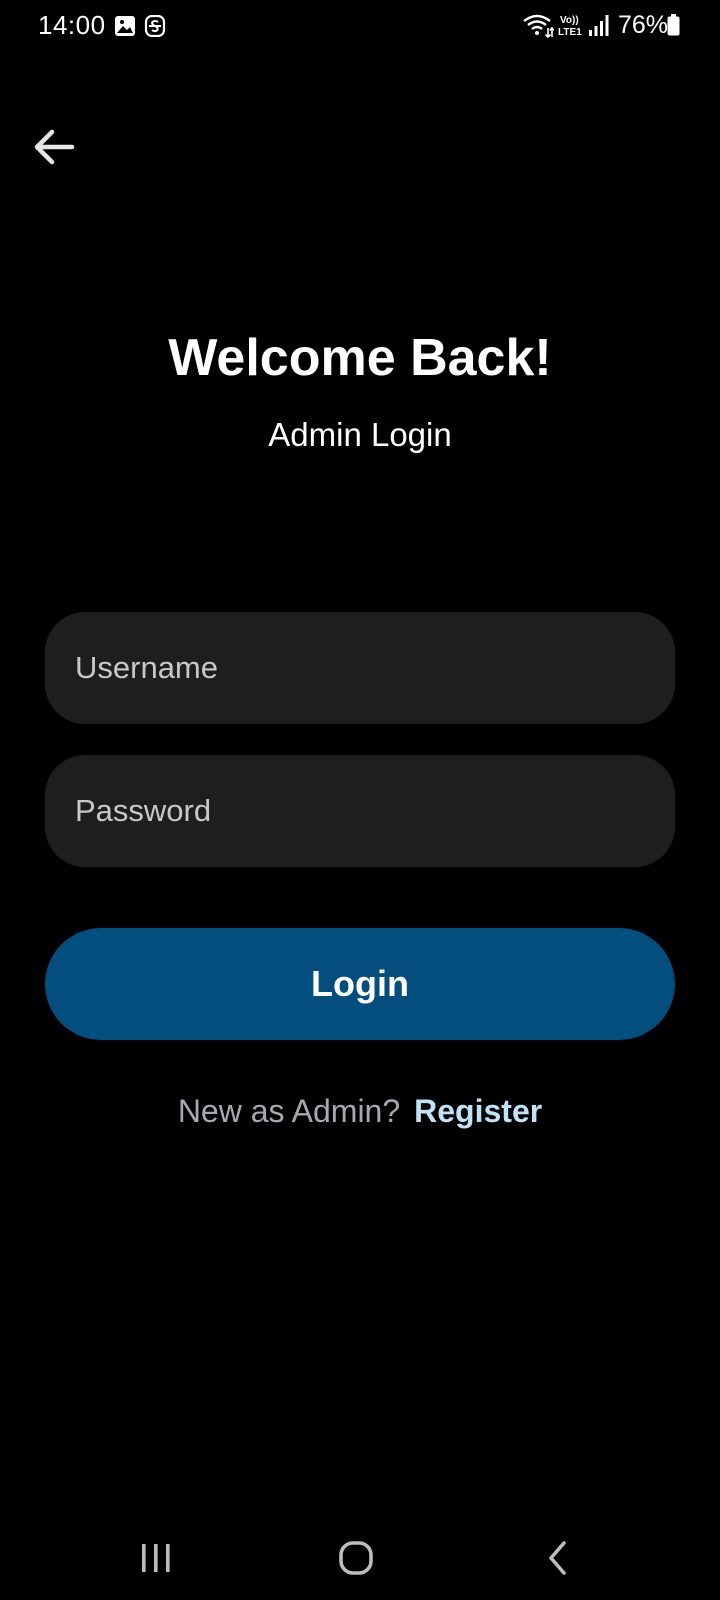 The image size is (720, 1600). I want to click on status-bar: 14:00 Vo)) LTE1 76%, so click(360, 26).